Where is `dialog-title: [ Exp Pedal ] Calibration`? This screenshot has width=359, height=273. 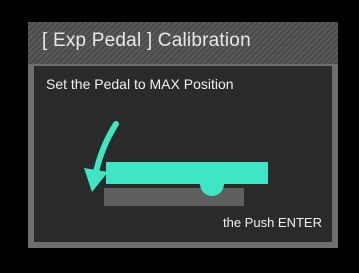 dialog-title: [ Exp Pedal ] Calibration is located at coordinates (146, 40).